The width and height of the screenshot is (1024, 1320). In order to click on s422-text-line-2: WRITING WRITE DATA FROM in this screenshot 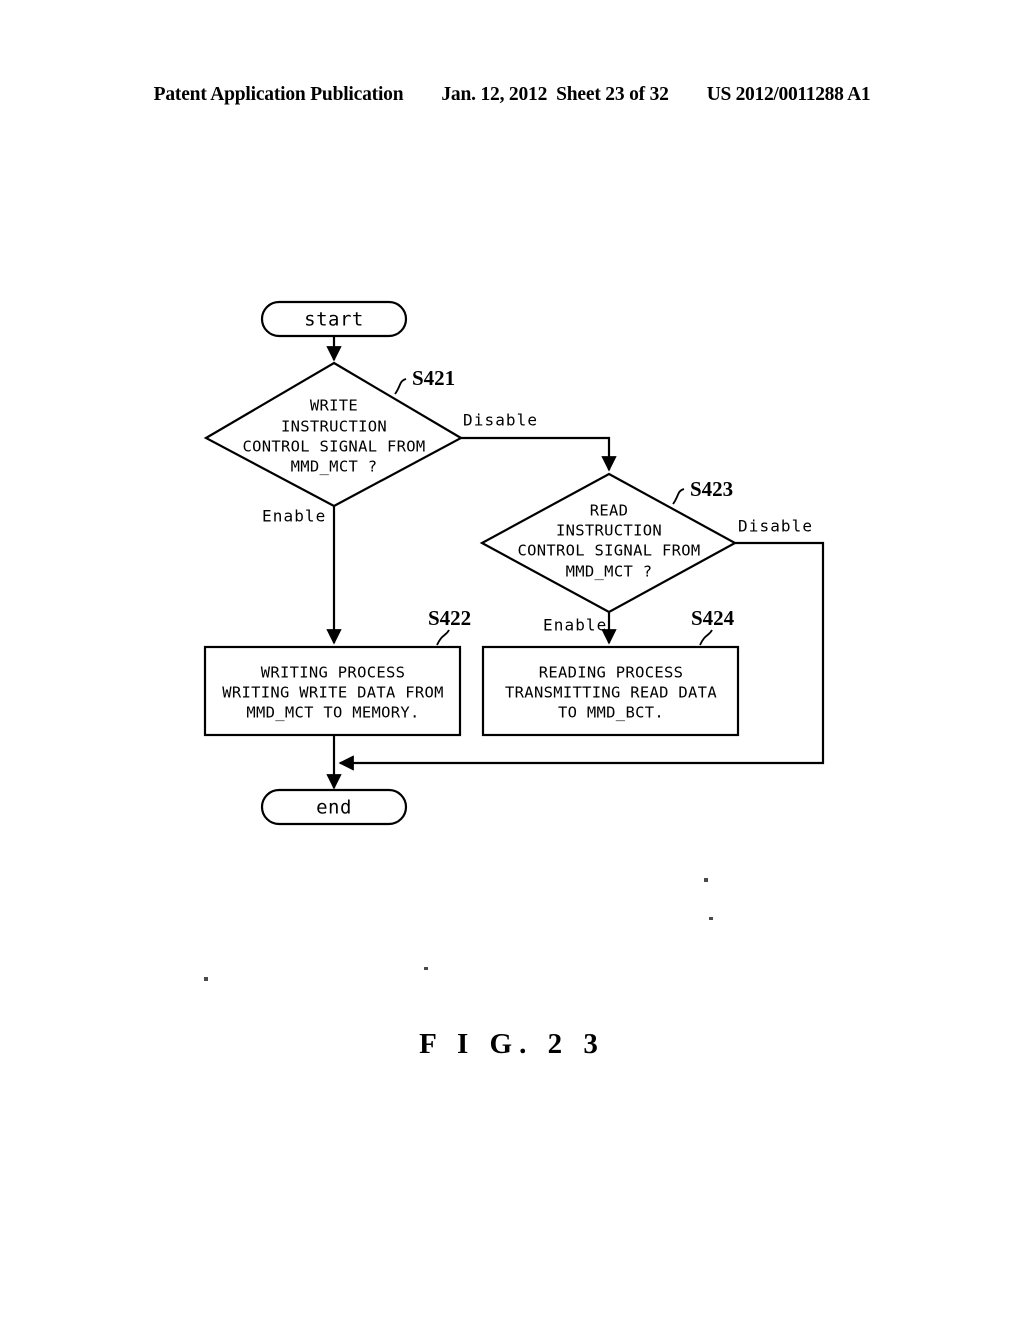, I will do `click(333, 693)`.